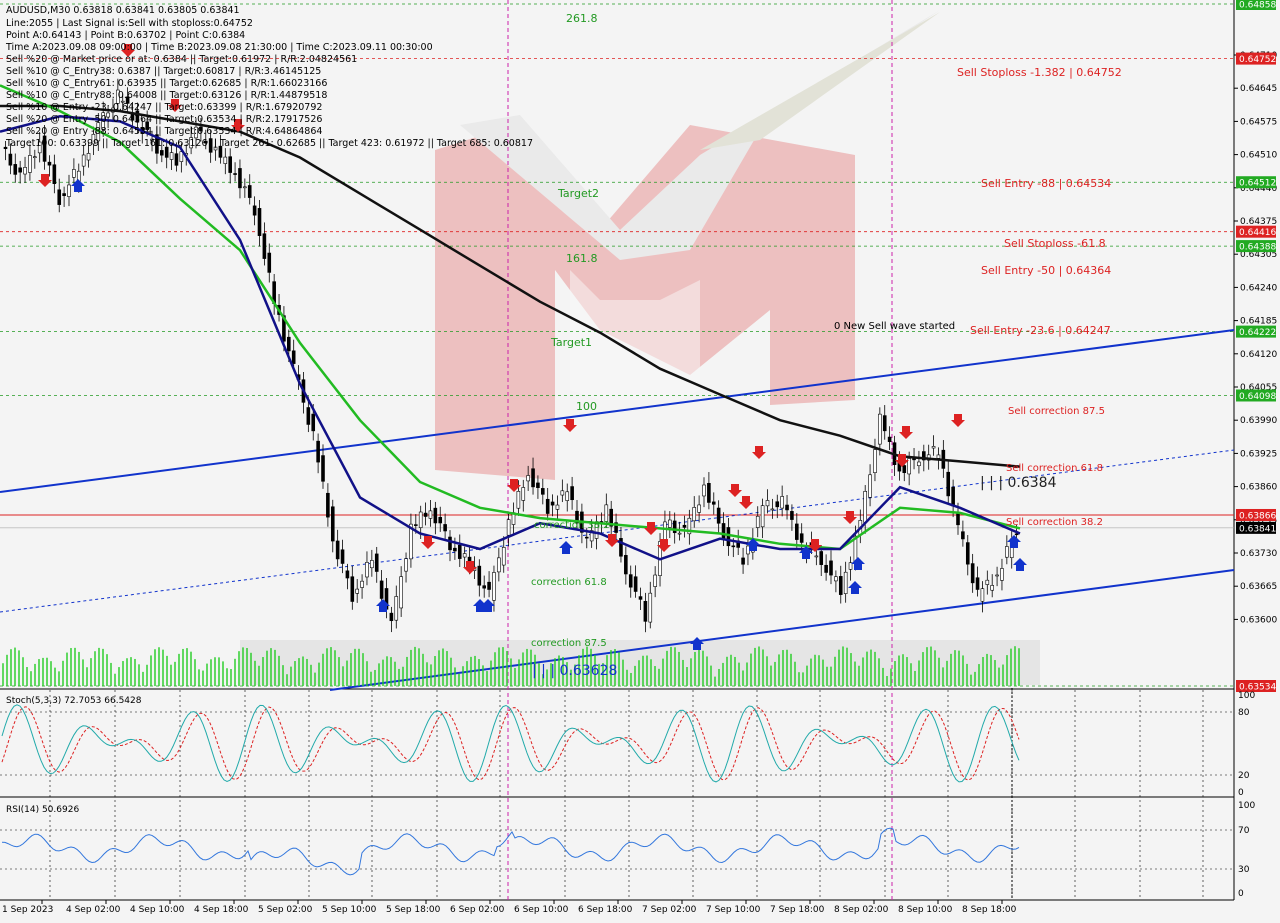  I want to click on price-tick-label: 0.63860, so click(1258, 488).